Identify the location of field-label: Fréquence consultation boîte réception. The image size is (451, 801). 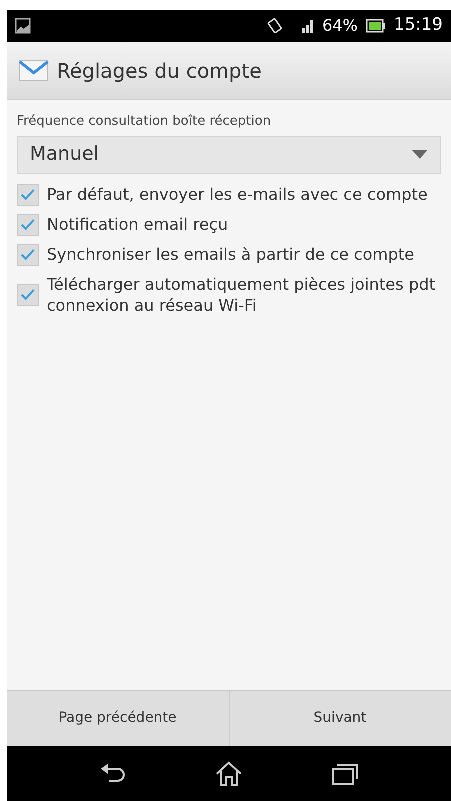
(144, 122).